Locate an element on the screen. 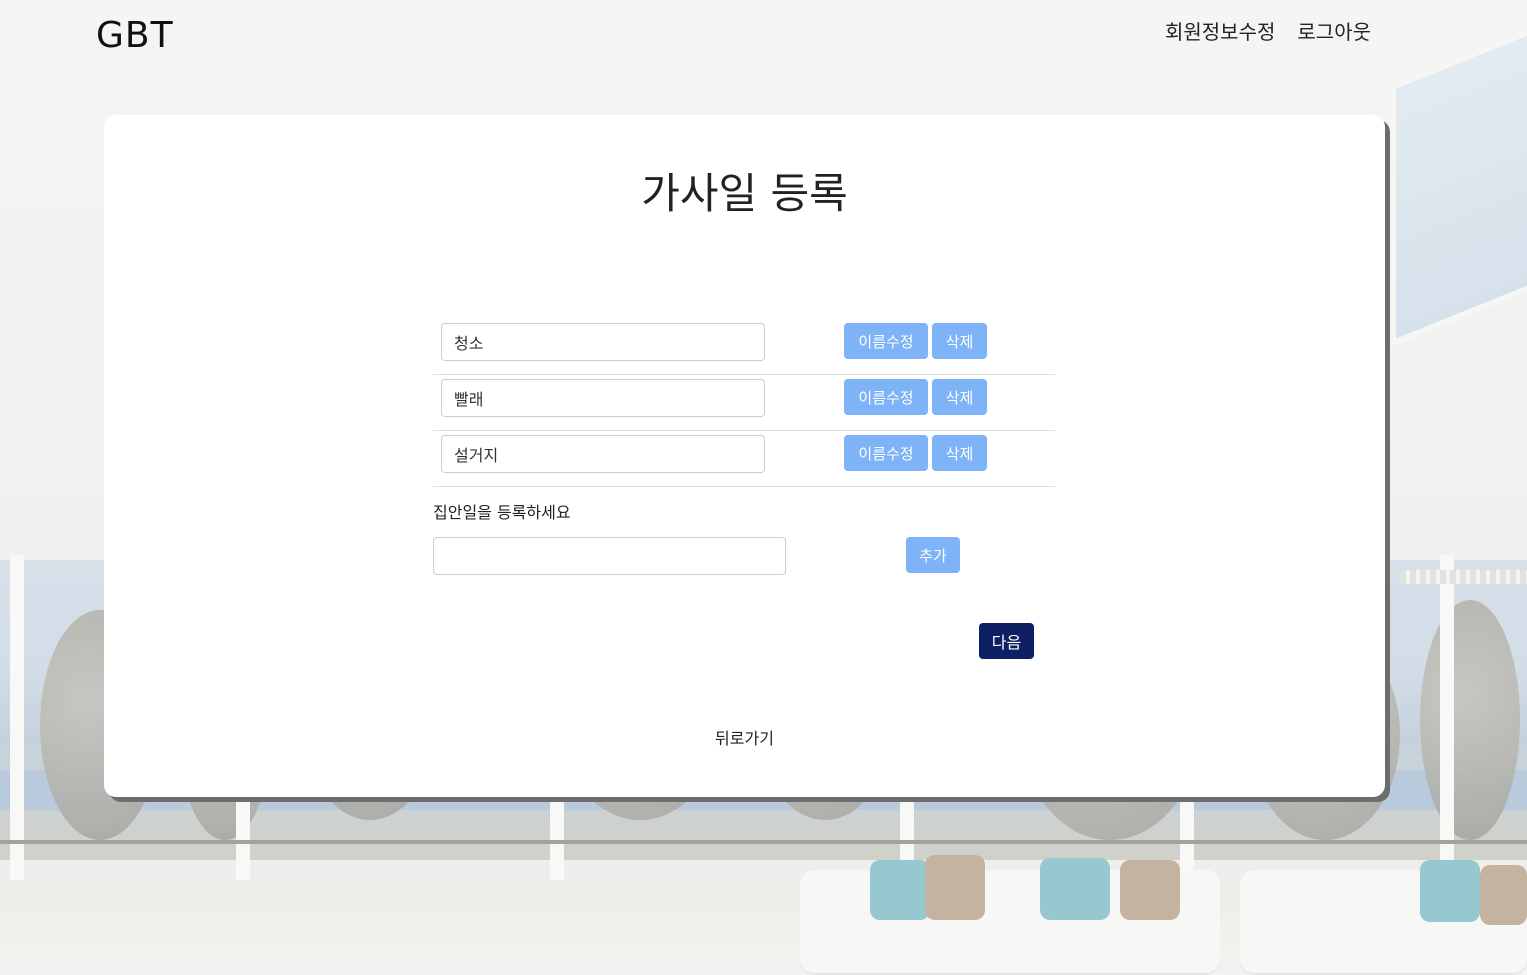 The width and height of the screenshot is (1527, 975). nav-logout-link: 로그아웃 is located at coordinates (1334, 30).